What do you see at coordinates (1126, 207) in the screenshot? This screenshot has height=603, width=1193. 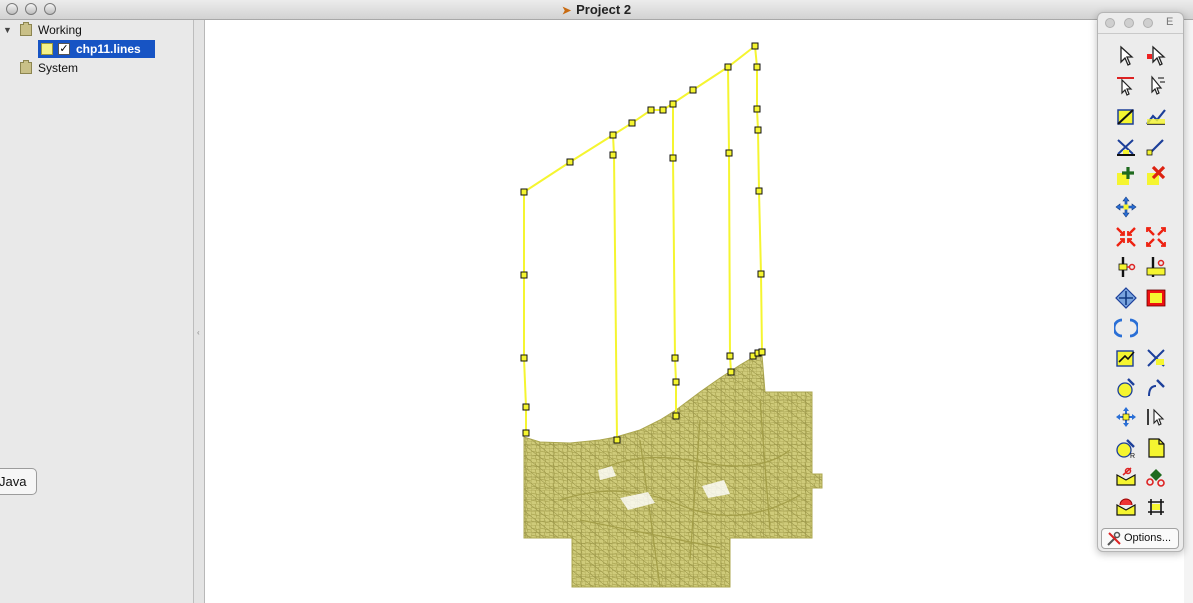 I see `move-icon` at bounding box center [1126, 207].